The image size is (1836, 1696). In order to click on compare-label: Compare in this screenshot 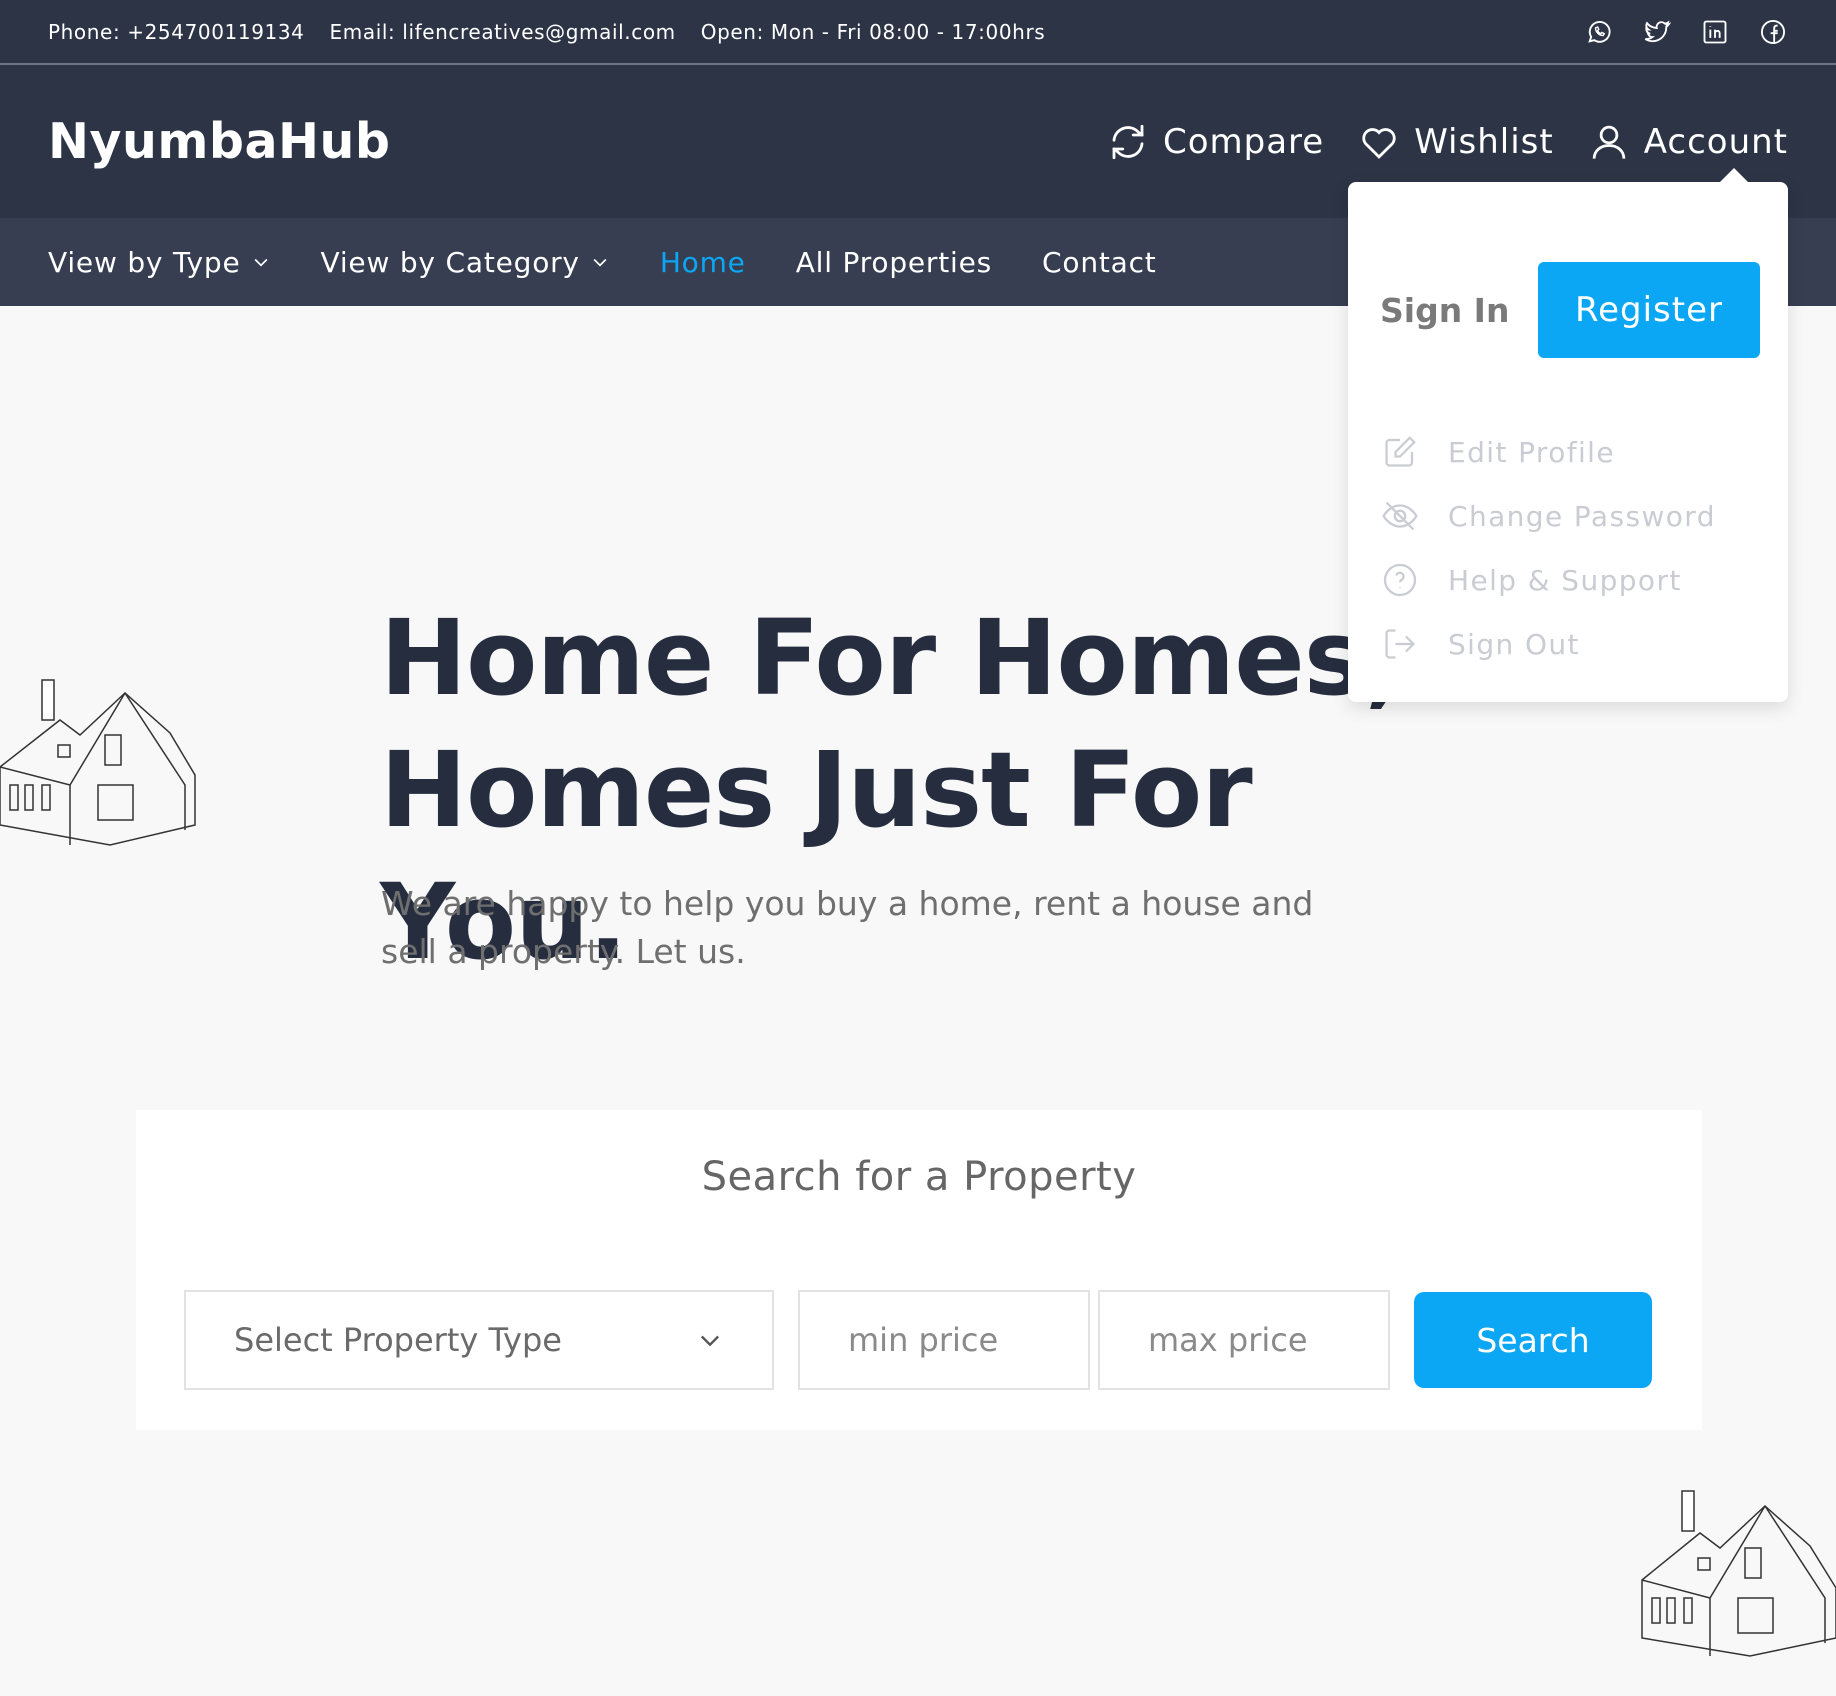, I will do `click(1243, 141)`.